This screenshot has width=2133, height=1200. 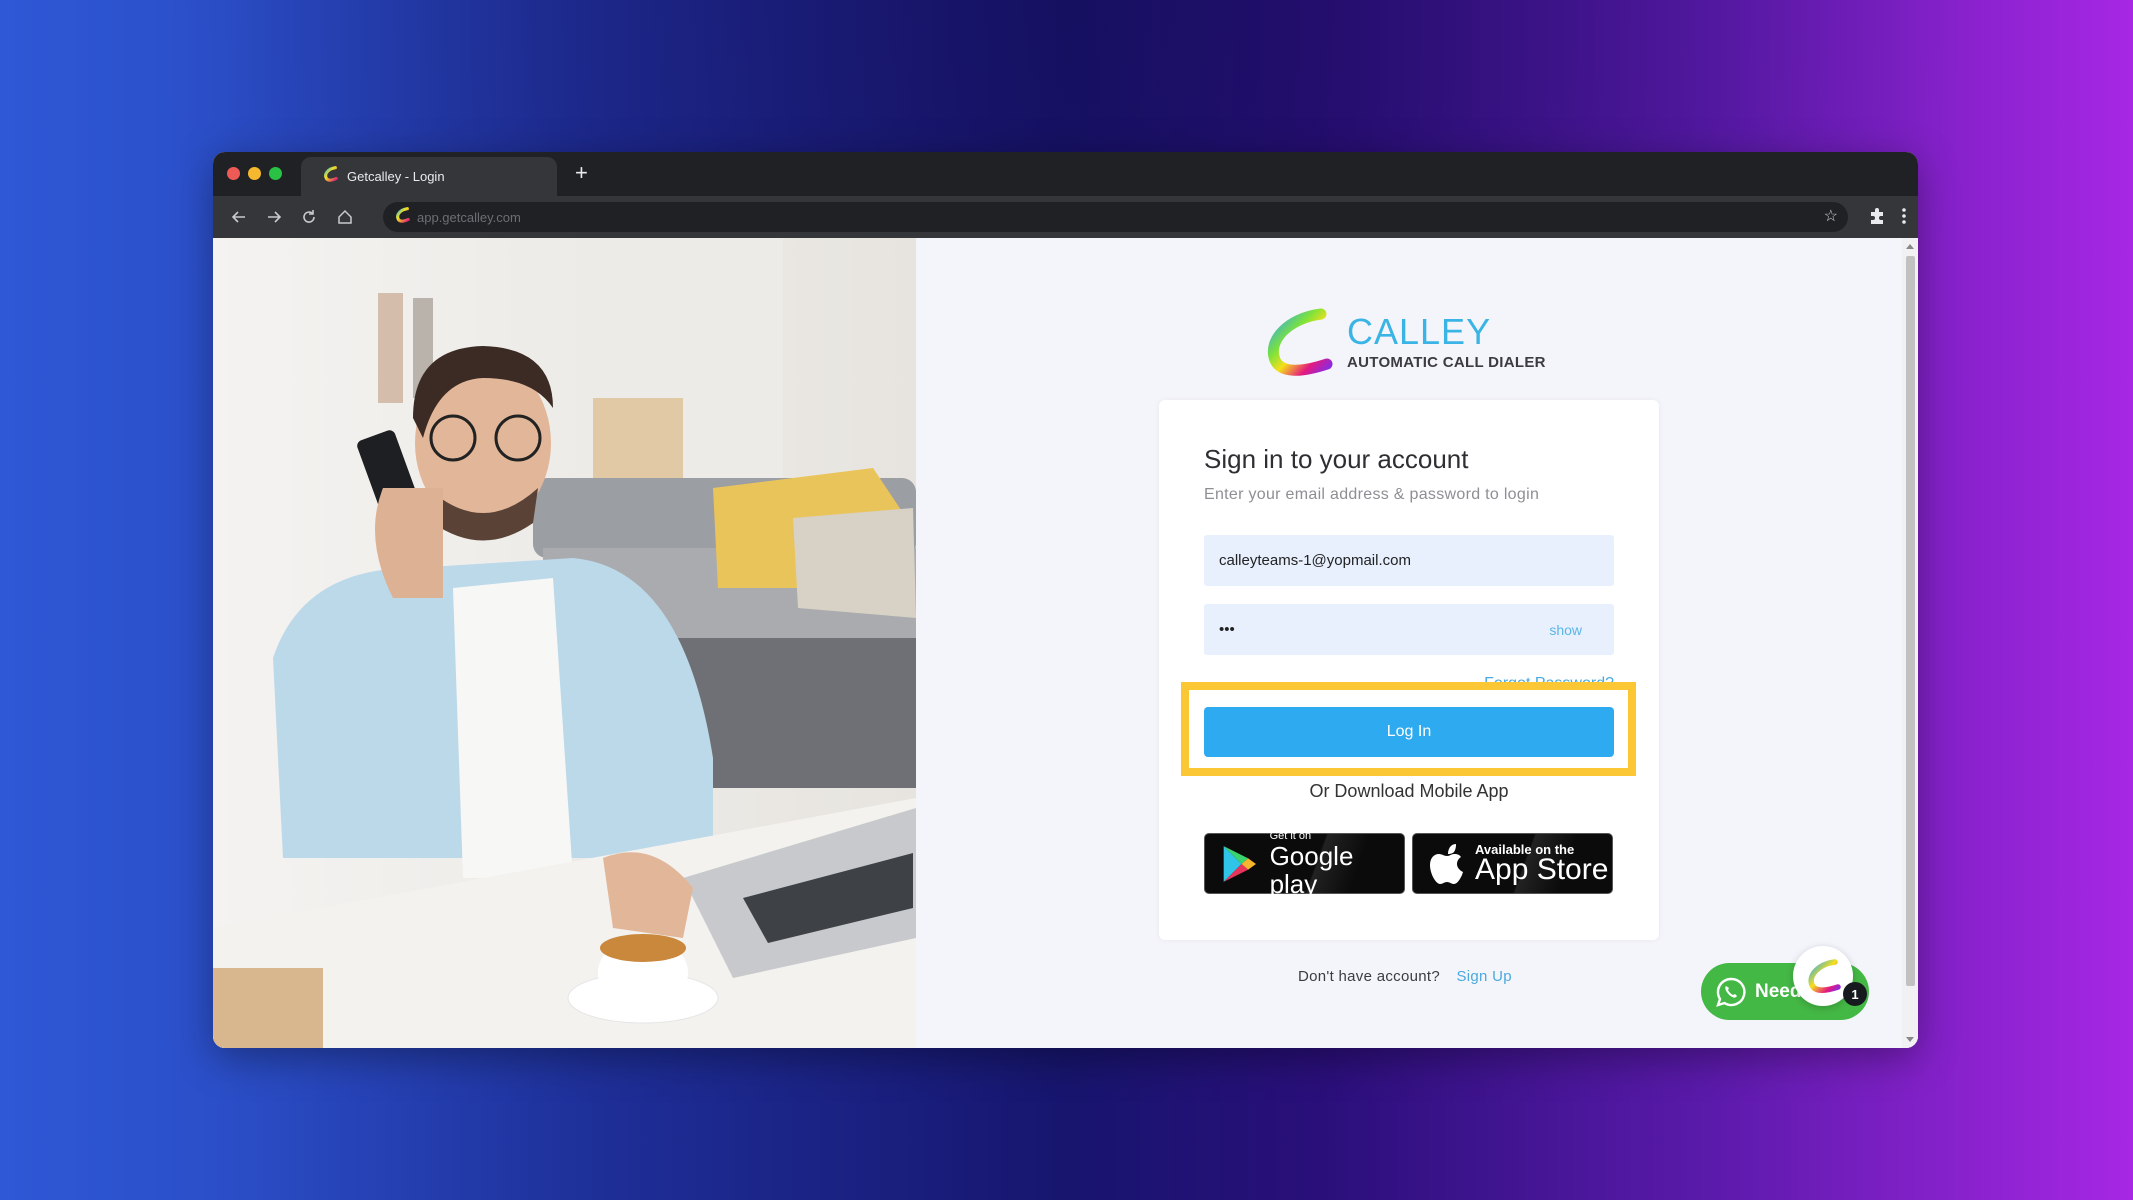 What do you see at coordinates (1910, 621) in the screenshot?
I see `scrollbar-thumb` at bounding box center [1910, 621].